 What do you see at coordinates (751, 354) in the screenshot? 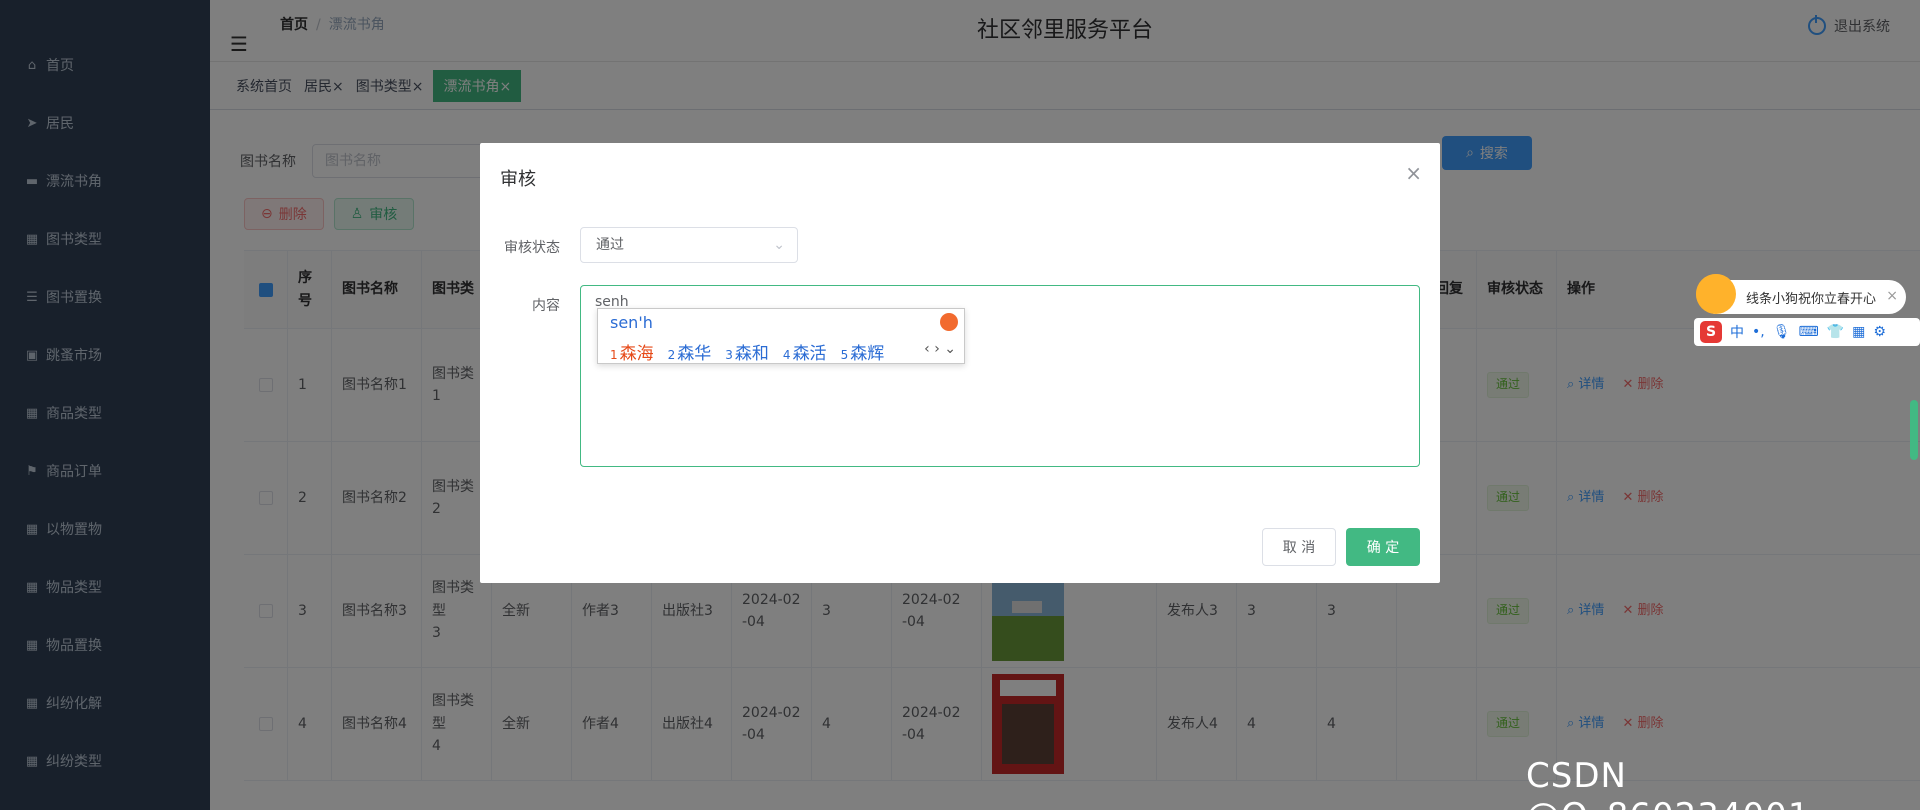
I see `candidate-text: 森和` at bounding box center [751, 354].